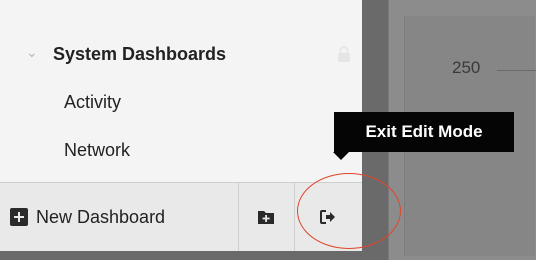 The image size is (536, 260). What do you see at coordinates (92, 102) in the screenshot?
I see `sidebar-item-activity: Activity` at bounding box center [92, 102].